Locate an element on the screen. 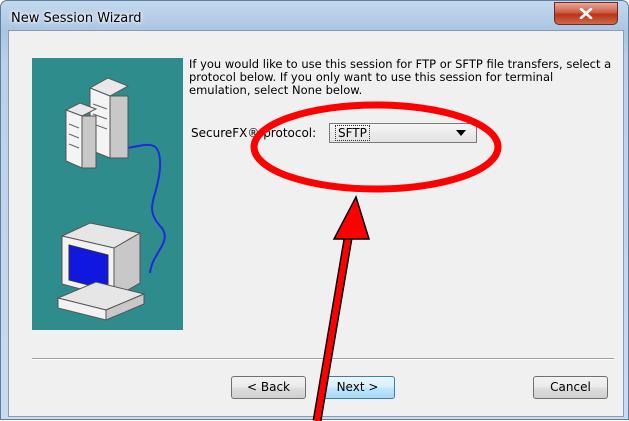 Image resolution: width=629 pixels, height=421 pixels. close-button is located at coordinates (586, 13).